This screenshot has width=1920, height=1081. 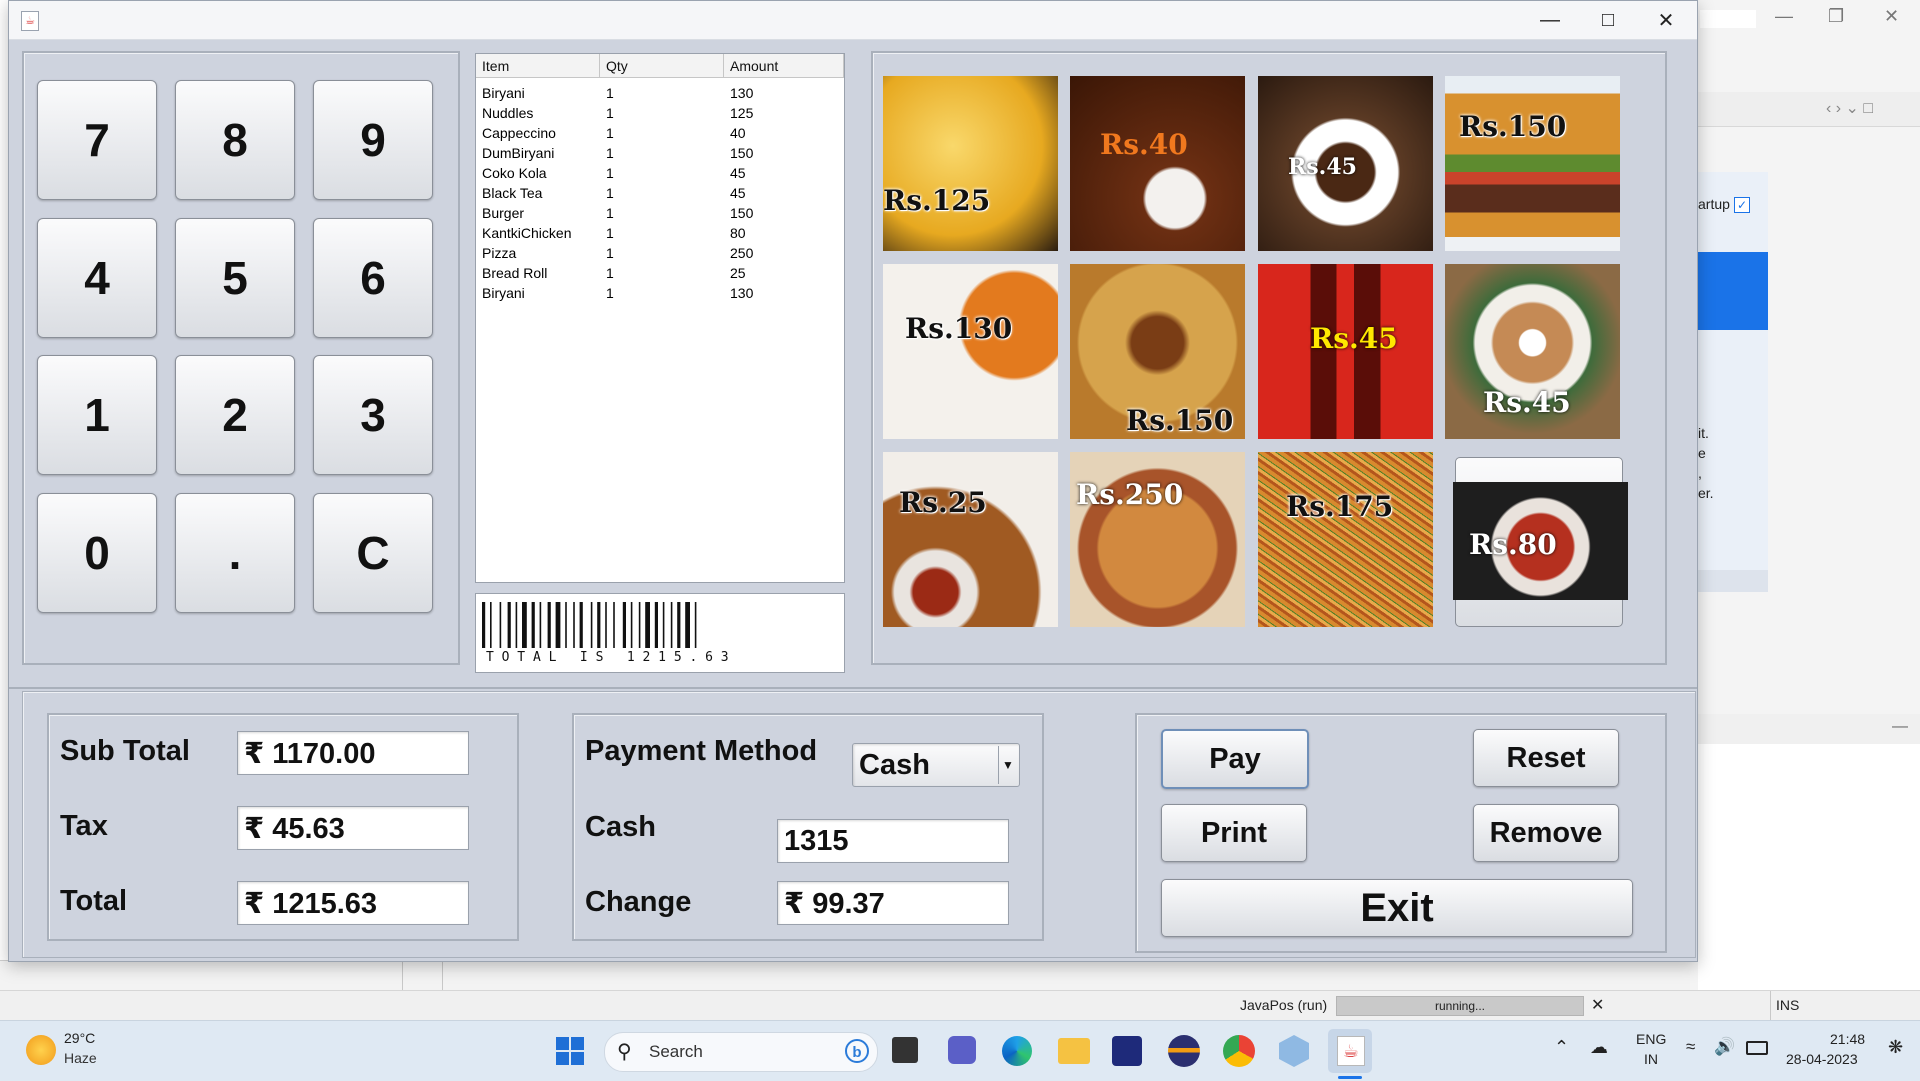 I want to click on stop-process-icon: ✕, so click(x=1597, y=1005).